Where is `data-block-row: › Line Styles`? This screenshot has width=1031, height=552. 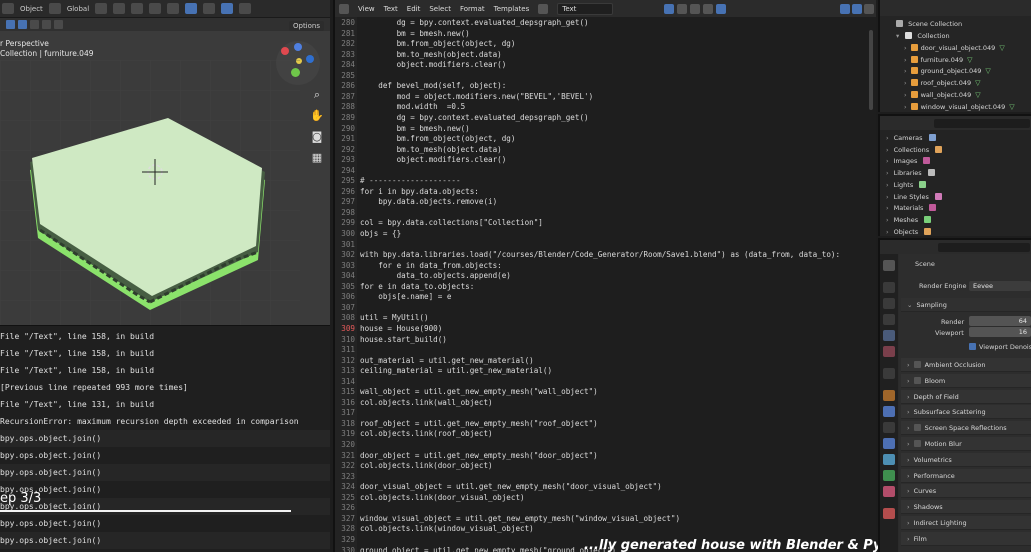 data-block-row: › Line Styles is located at coordinates (914, 198).